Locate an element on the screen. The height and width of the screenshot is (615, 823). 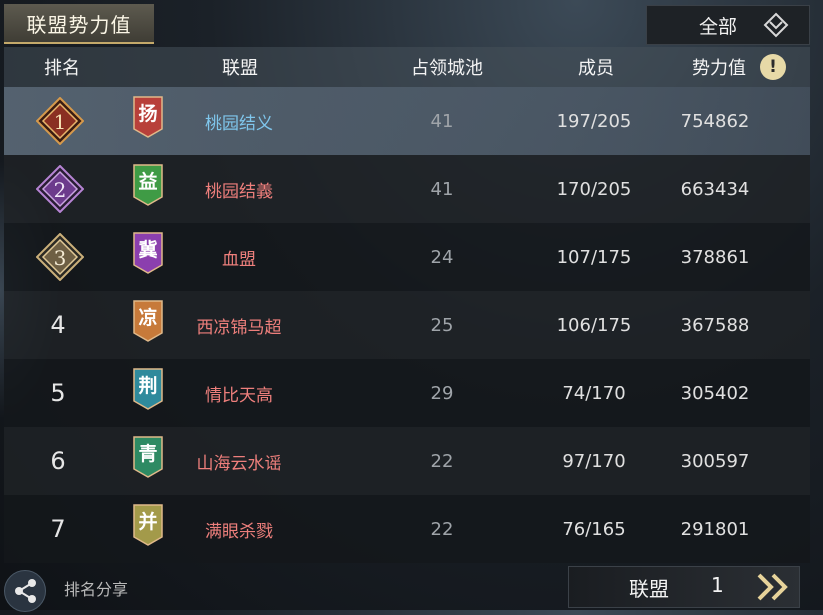
rank-gold-badge-icon: 1 is located at coordinates (60, 121).